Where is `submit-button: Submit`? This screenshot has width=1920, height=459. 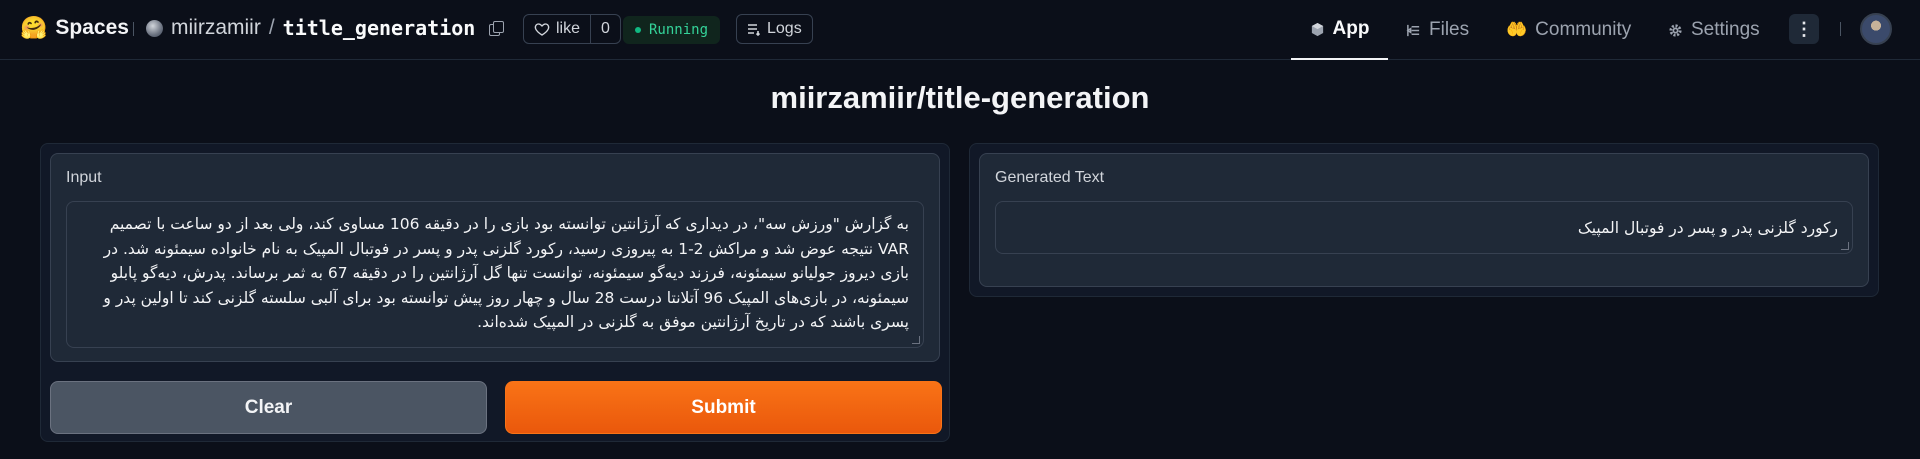 submit-button: Submit is located at coordinates (723, 407).